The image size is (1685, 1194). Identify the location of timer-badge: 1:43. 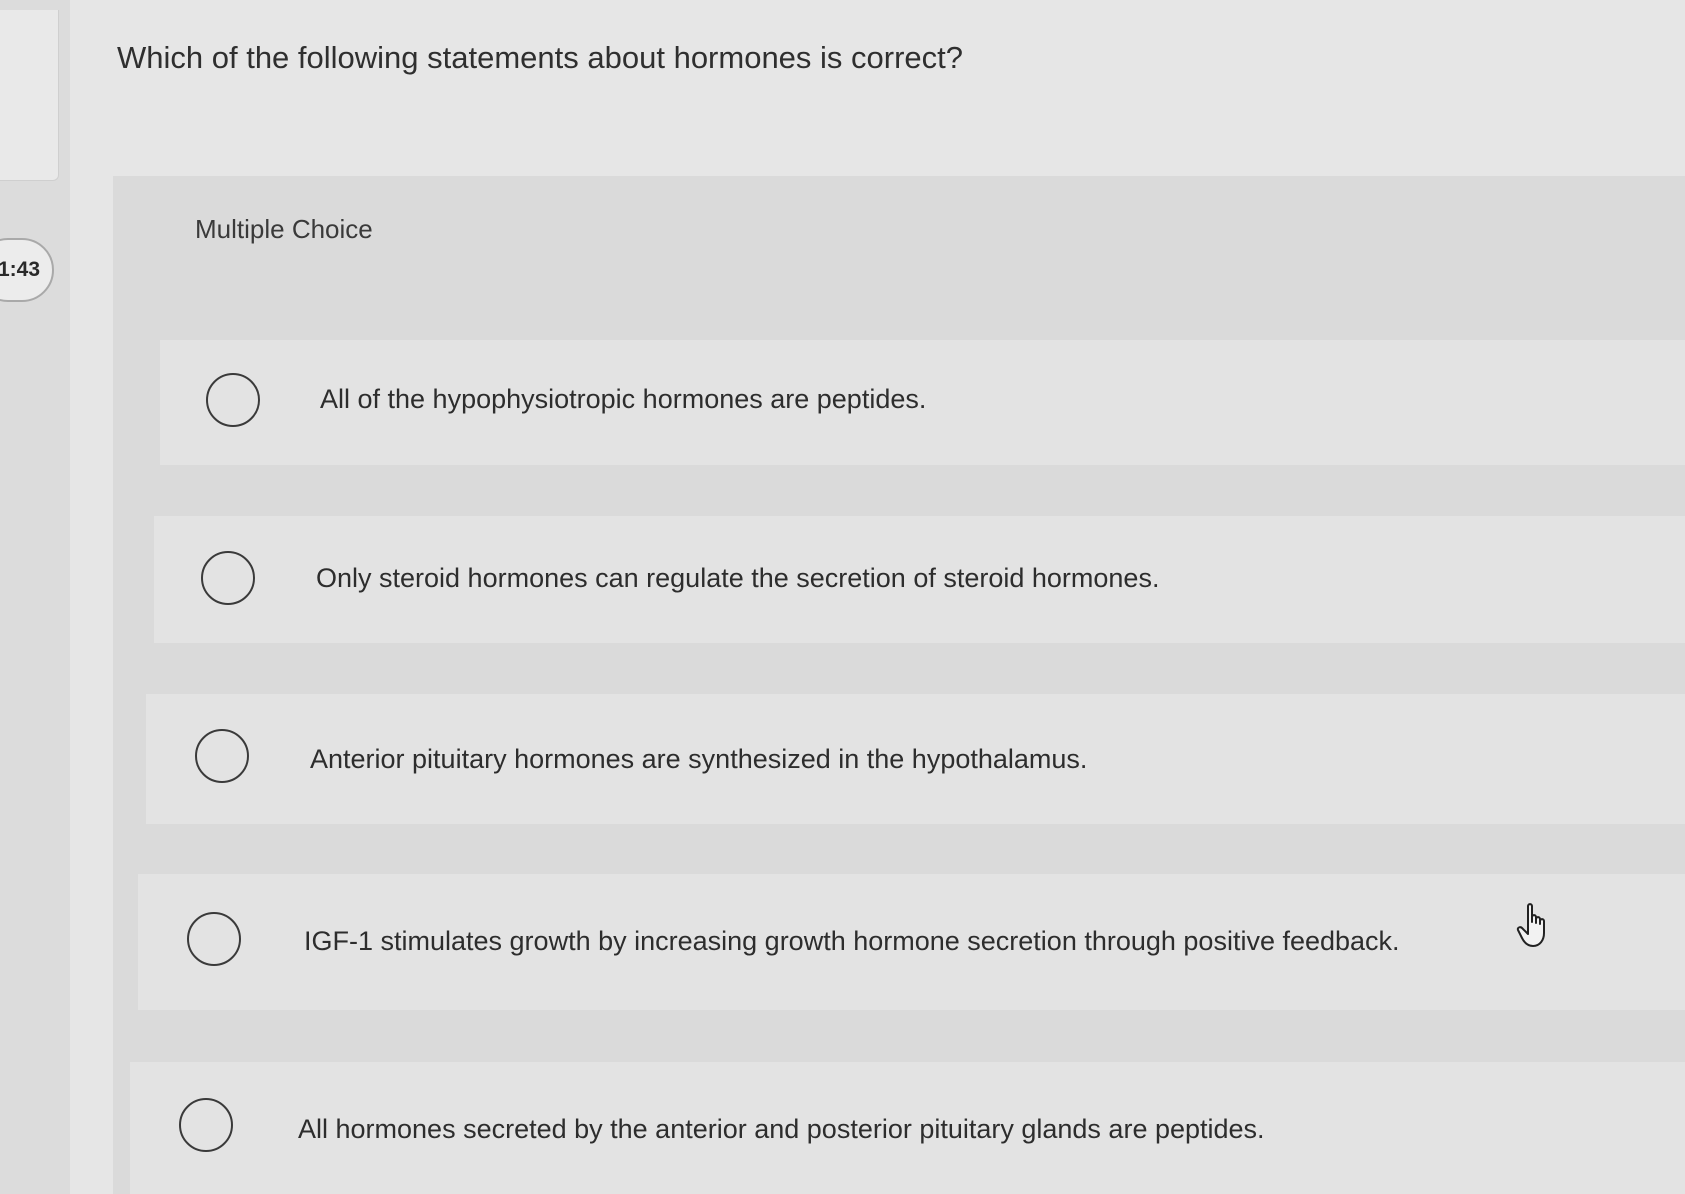
(27, 270).